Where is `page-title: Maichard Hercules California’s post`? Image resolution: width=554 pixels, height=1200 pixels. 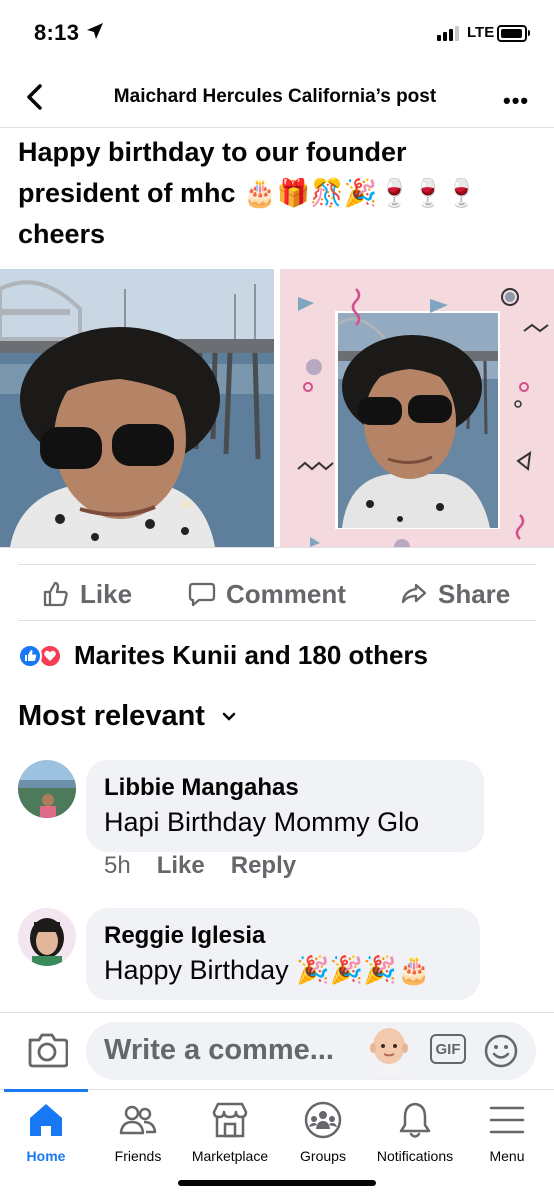 page-title: Maichard Hercules California’s post is located at coordinates (275, 96).